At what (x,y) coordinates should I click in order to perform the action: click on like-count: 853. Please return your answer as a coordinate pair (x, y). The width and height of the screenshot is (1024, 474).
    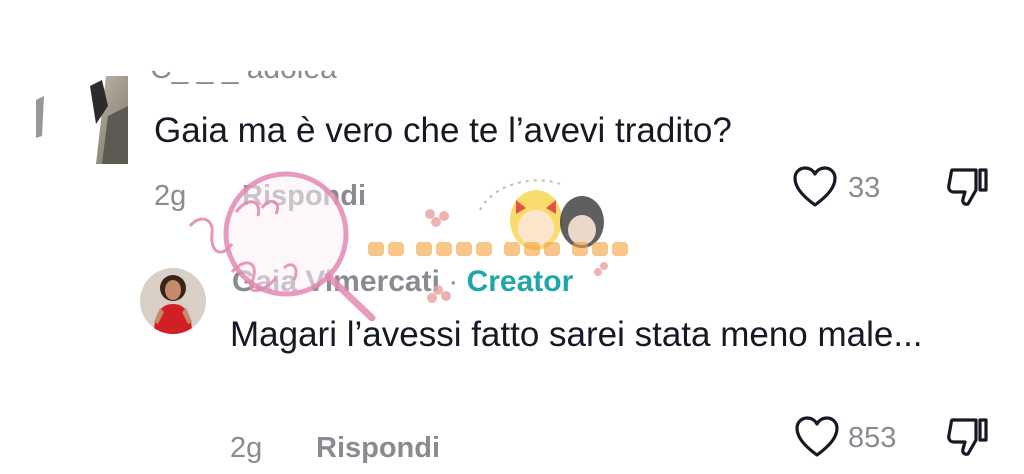
    Looking at the image, I should click on (872, 438).